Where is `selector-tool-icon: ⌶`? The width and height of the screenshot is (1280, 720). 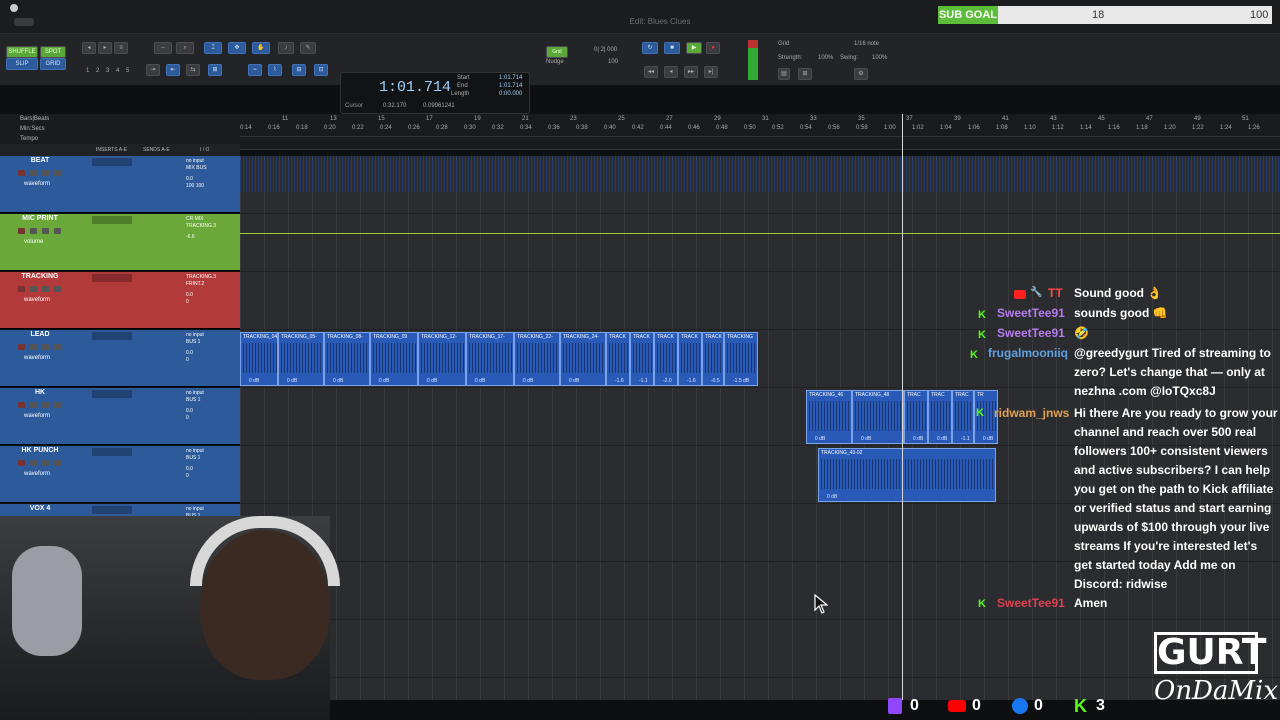
selector-tool-icon: ⌶ is located at coordinates (213, 48).